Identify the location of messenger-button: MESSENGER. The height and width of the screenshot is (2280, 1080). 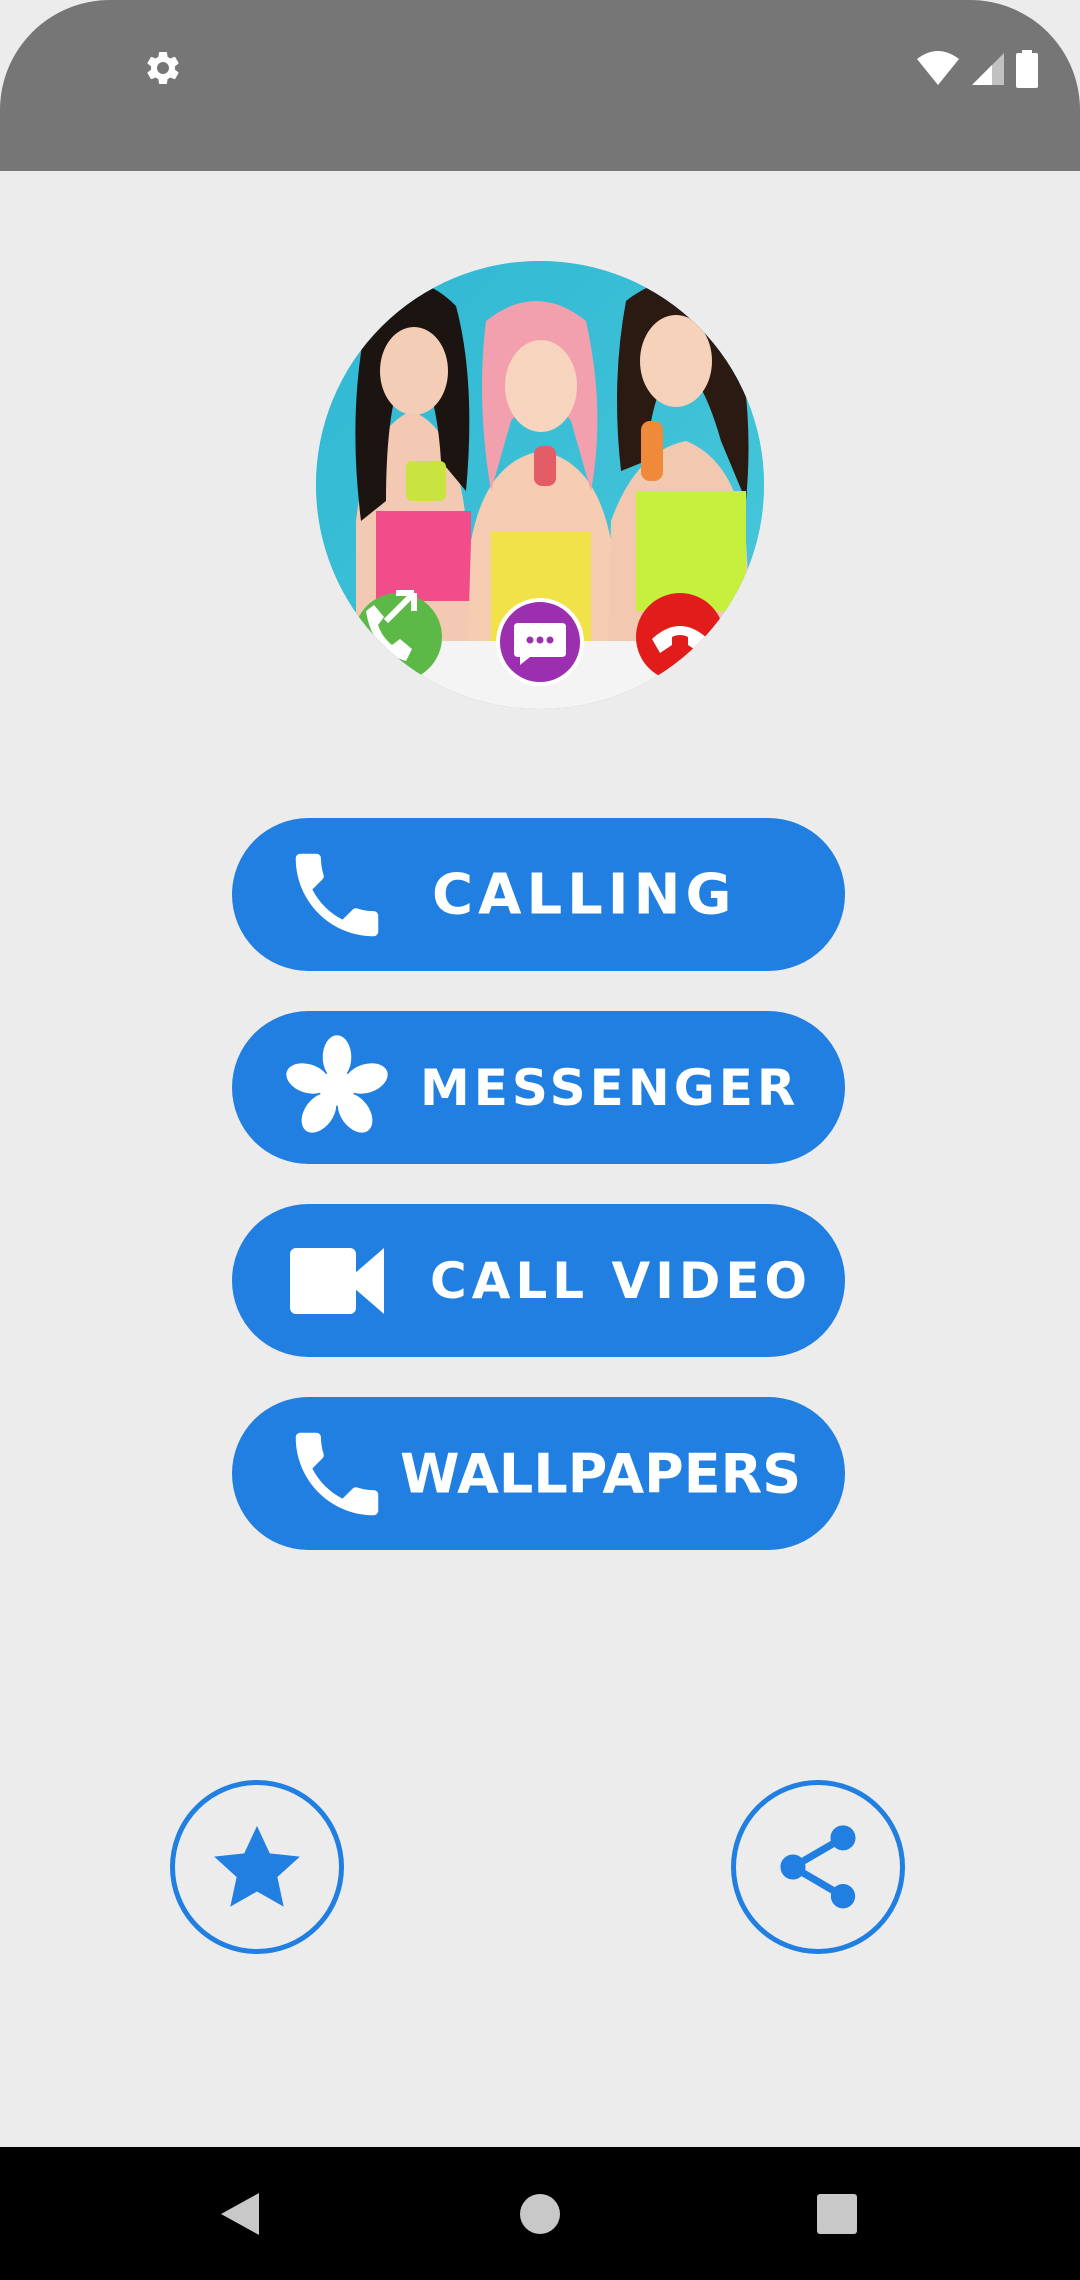
(538, 1087).